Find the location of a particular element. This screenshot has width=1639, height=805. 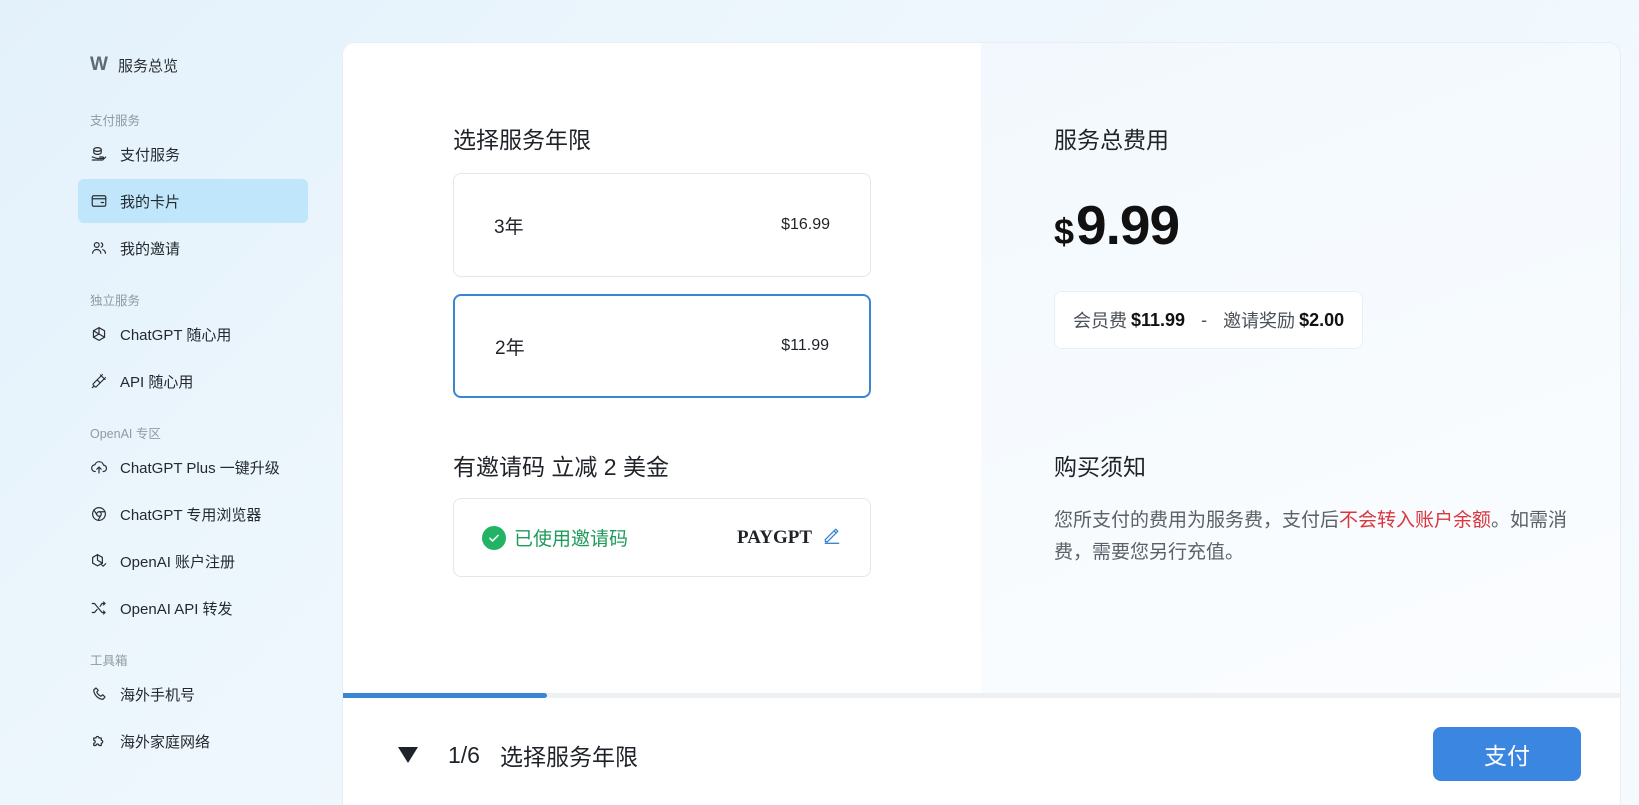

sidebar-item-openai-api-relay: OpenAI API 转发 is located at coordinates (193, 608).